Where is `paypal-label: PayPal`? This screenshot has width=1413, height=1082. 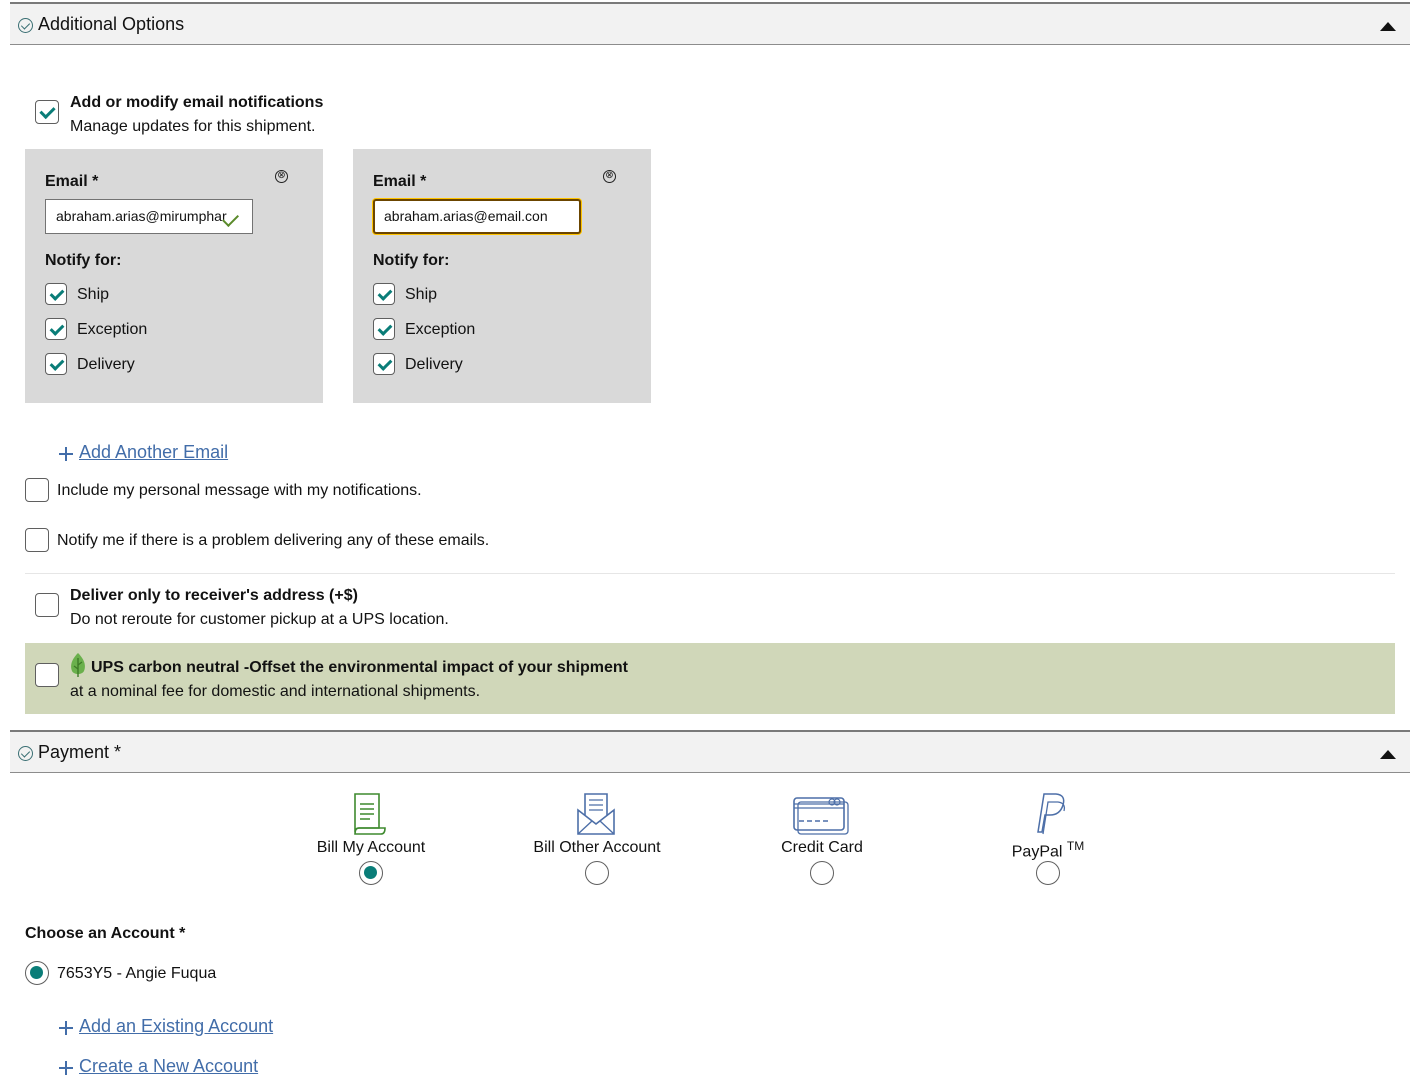
paypal-label: PayPal is located at coordinates (1037, 852).